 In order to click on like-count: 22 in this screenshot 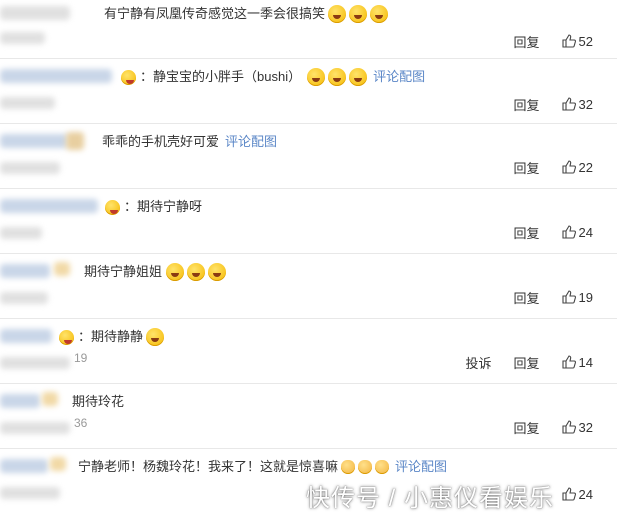, I will do `click(585, 167)`.